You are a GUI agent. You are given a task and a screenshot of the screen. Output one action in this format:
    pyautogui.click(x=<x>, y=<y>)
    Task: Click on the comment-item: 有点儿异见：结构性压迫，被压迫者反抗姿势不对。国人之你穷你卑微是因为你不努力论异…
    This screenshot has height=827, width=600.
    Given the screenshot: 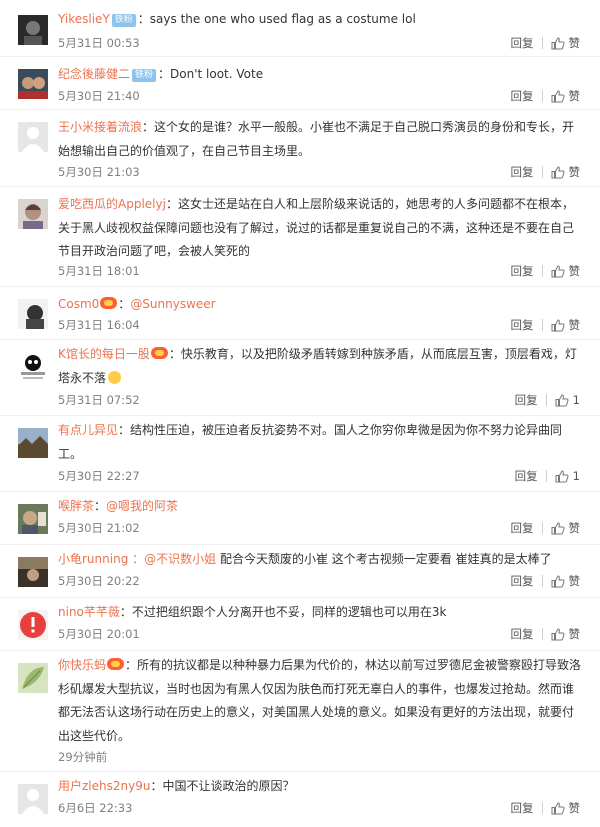 What is the action you would take?
    pyautogui.click(x=300, y=454)
    